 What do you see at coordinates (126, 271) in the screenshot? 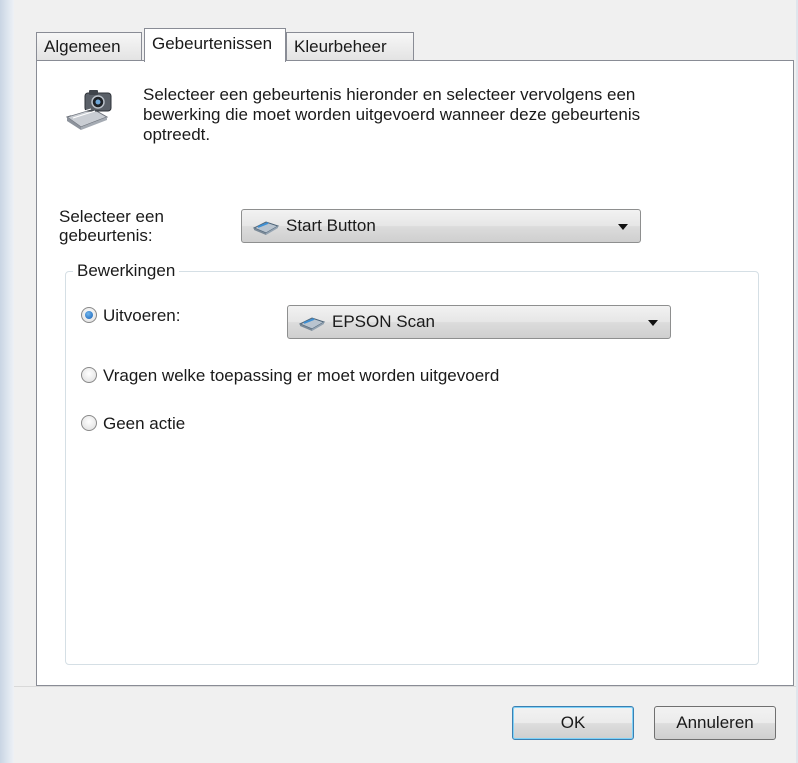
I see `actions-group-title: Bewerkingen` at bounding box center [126, 271].